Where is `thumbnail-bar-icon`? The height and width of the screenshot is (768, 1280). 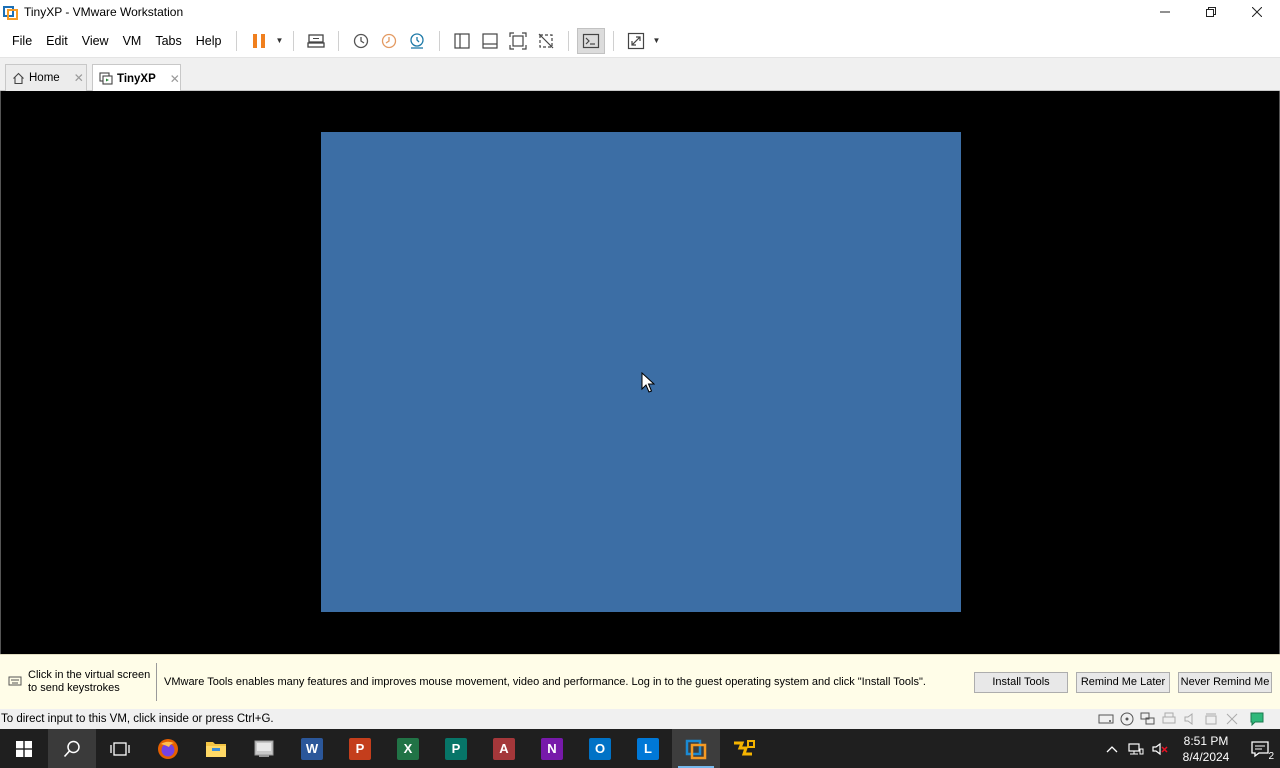
thumbnail-bar-icon is located at coordinates (490, 40).